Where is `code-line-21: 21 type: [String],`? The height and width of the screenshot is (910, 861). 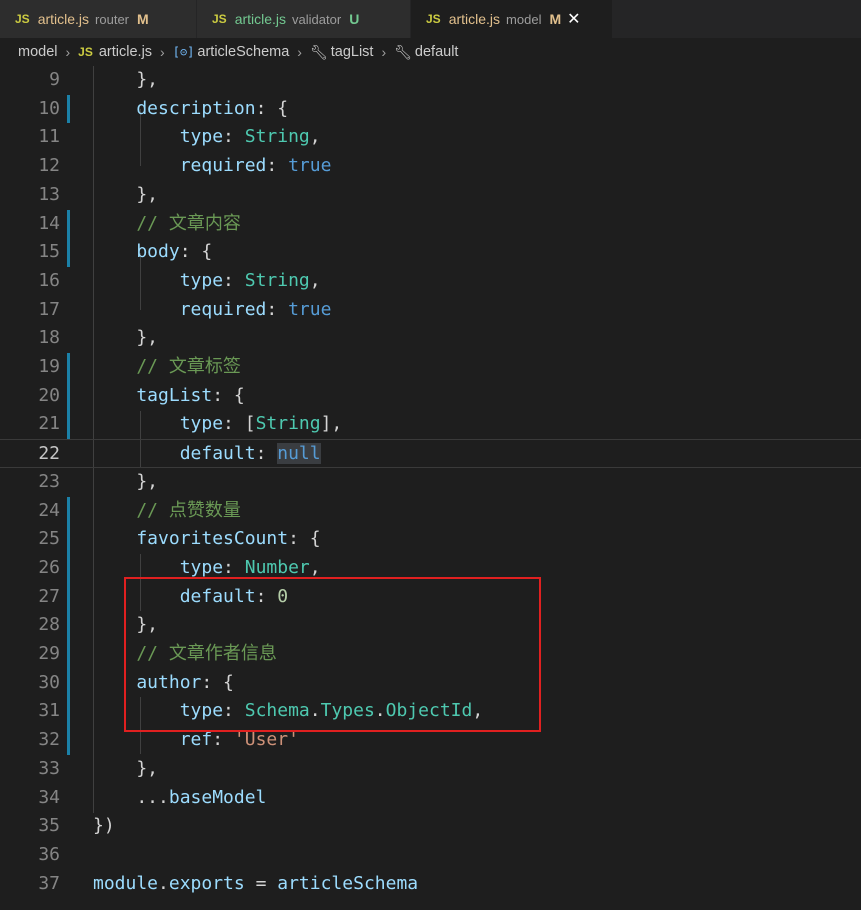 code-line-21: 21 type: [String], is located at coordinates (430, 425).